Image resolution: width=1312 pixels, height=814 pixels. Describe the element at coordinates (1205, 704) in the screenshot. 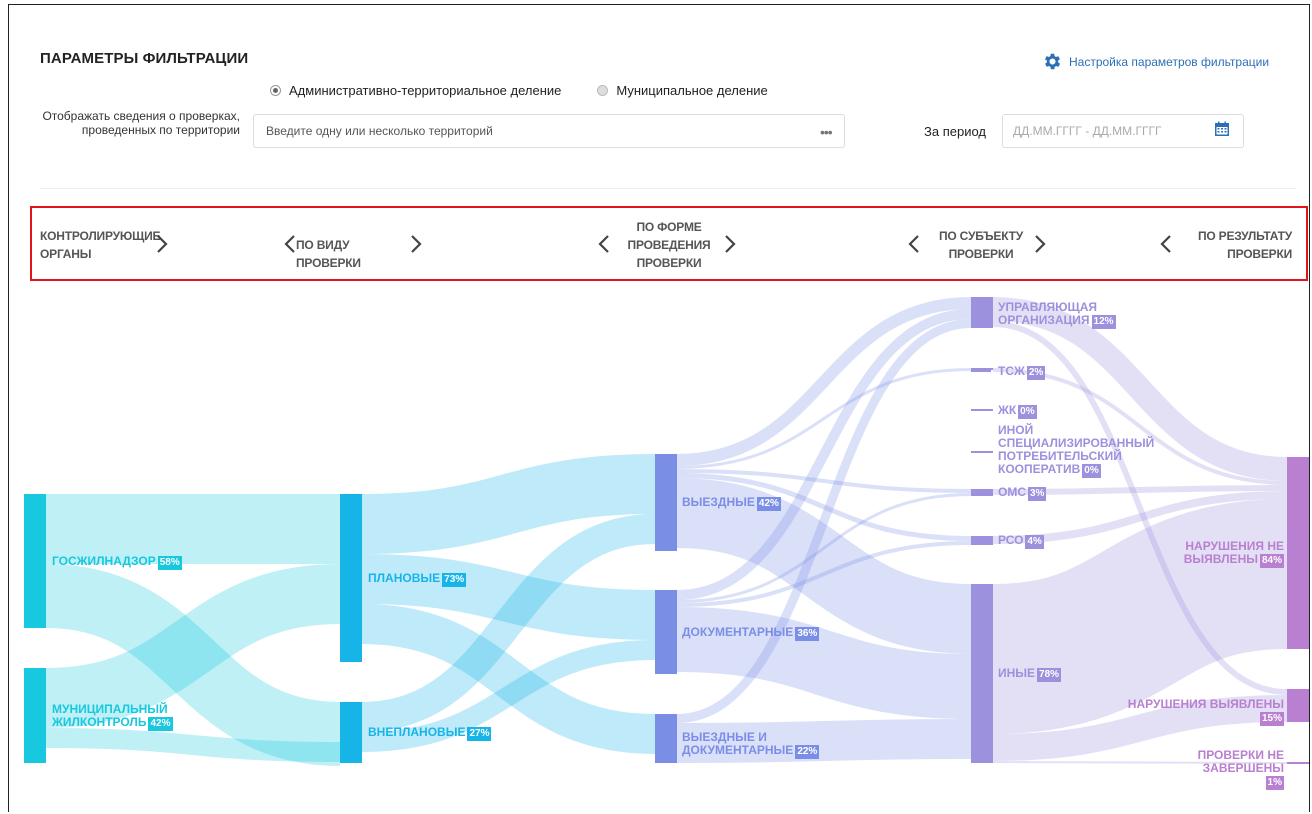

I see `sankey-label-text: НАРУШЕНИЯ ВЫЯВЛЕНЫ` at that location.